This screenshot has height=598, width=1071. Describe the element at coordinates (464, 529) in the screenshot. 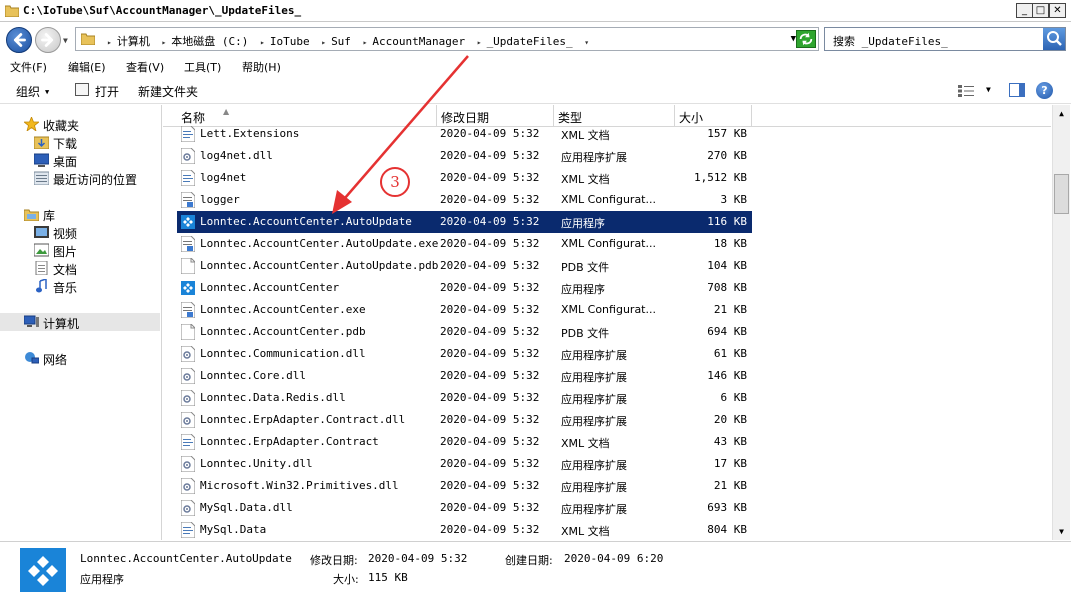

I see `file-row: MySql.Data 2020-04-09 5:32 XML 文档 804 KB` at that location.